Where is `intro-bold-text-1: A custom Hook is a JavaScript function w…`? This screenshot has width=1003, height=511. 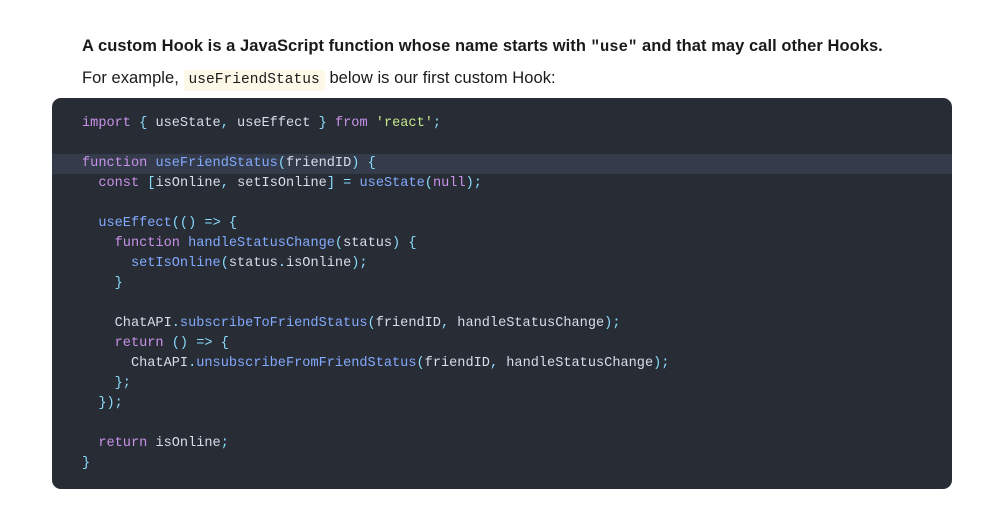 intro-bold-text-1: A custom Hook is a JavaScript function w… is located at coordinates (336, 45).